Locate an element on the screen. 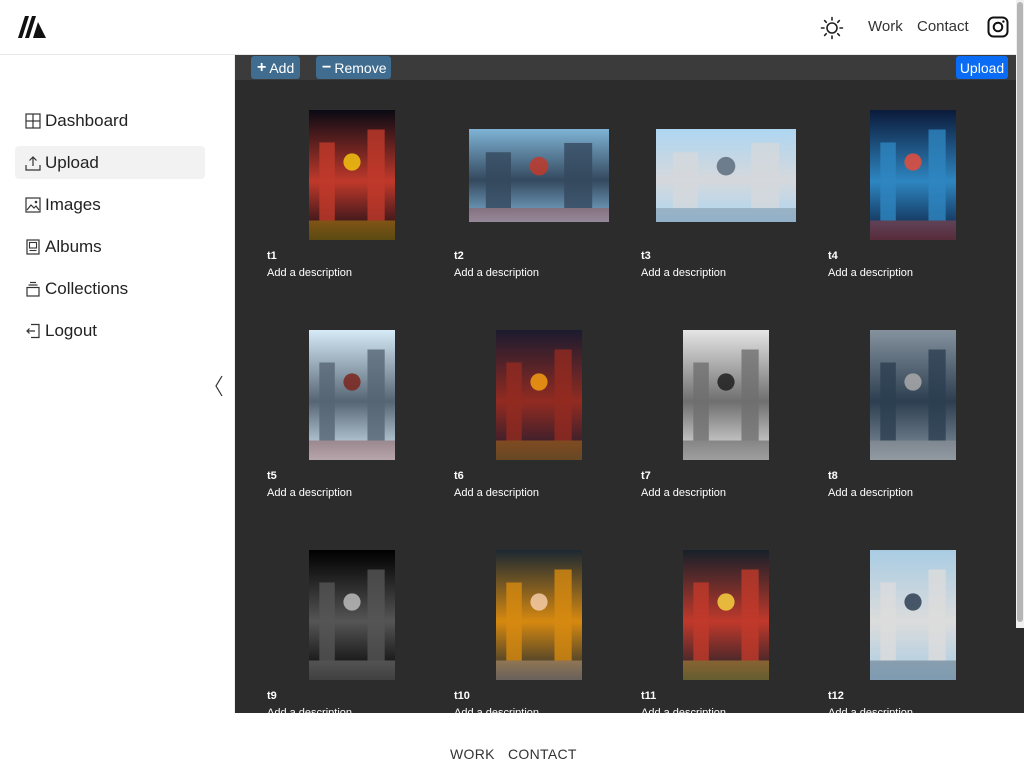  remove-button: − Remove is located at coordinates (353, 67).